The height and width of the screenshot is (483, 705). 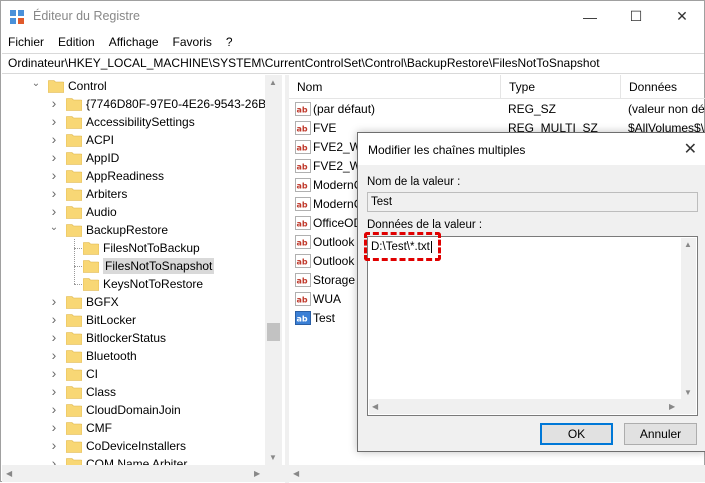 I want to click on tree-item: Audio, so click(x=91, y=212).